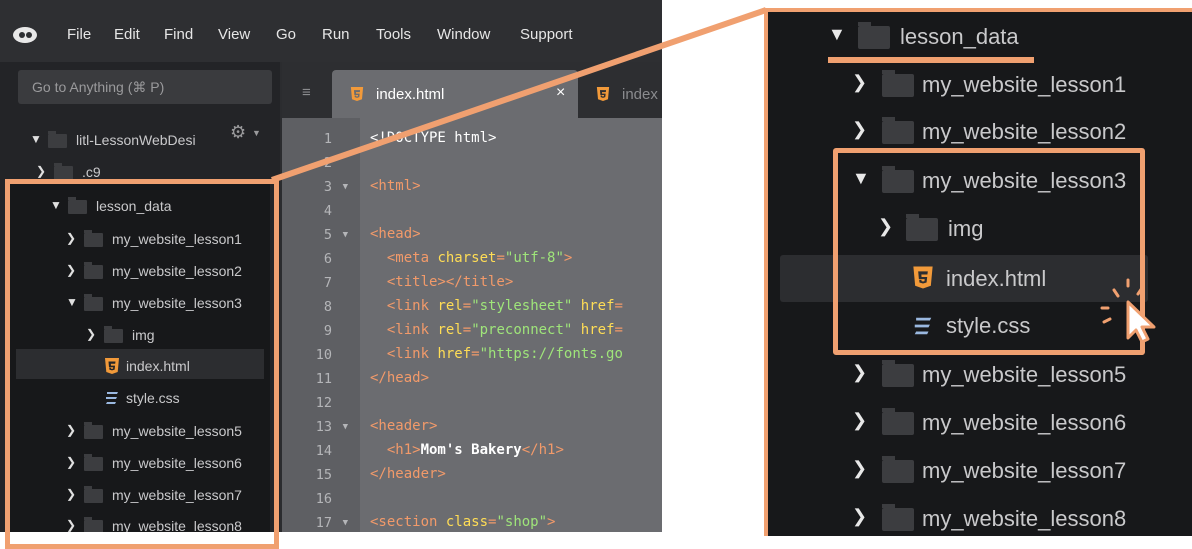 This screenshot has width=1192, height=549. I want to click on code-line: <!DOCTYPE html>, so click(433, 138).